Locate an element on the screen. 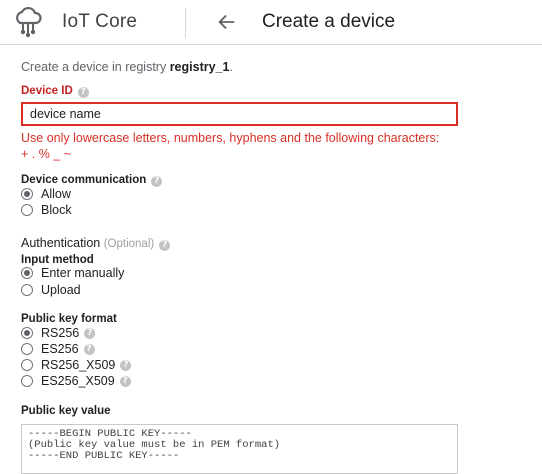 The height and width of the screenshot is (474, 542). key-value-line3: -----END PUBLIC KEY----- is located at coordinates (104, 456).